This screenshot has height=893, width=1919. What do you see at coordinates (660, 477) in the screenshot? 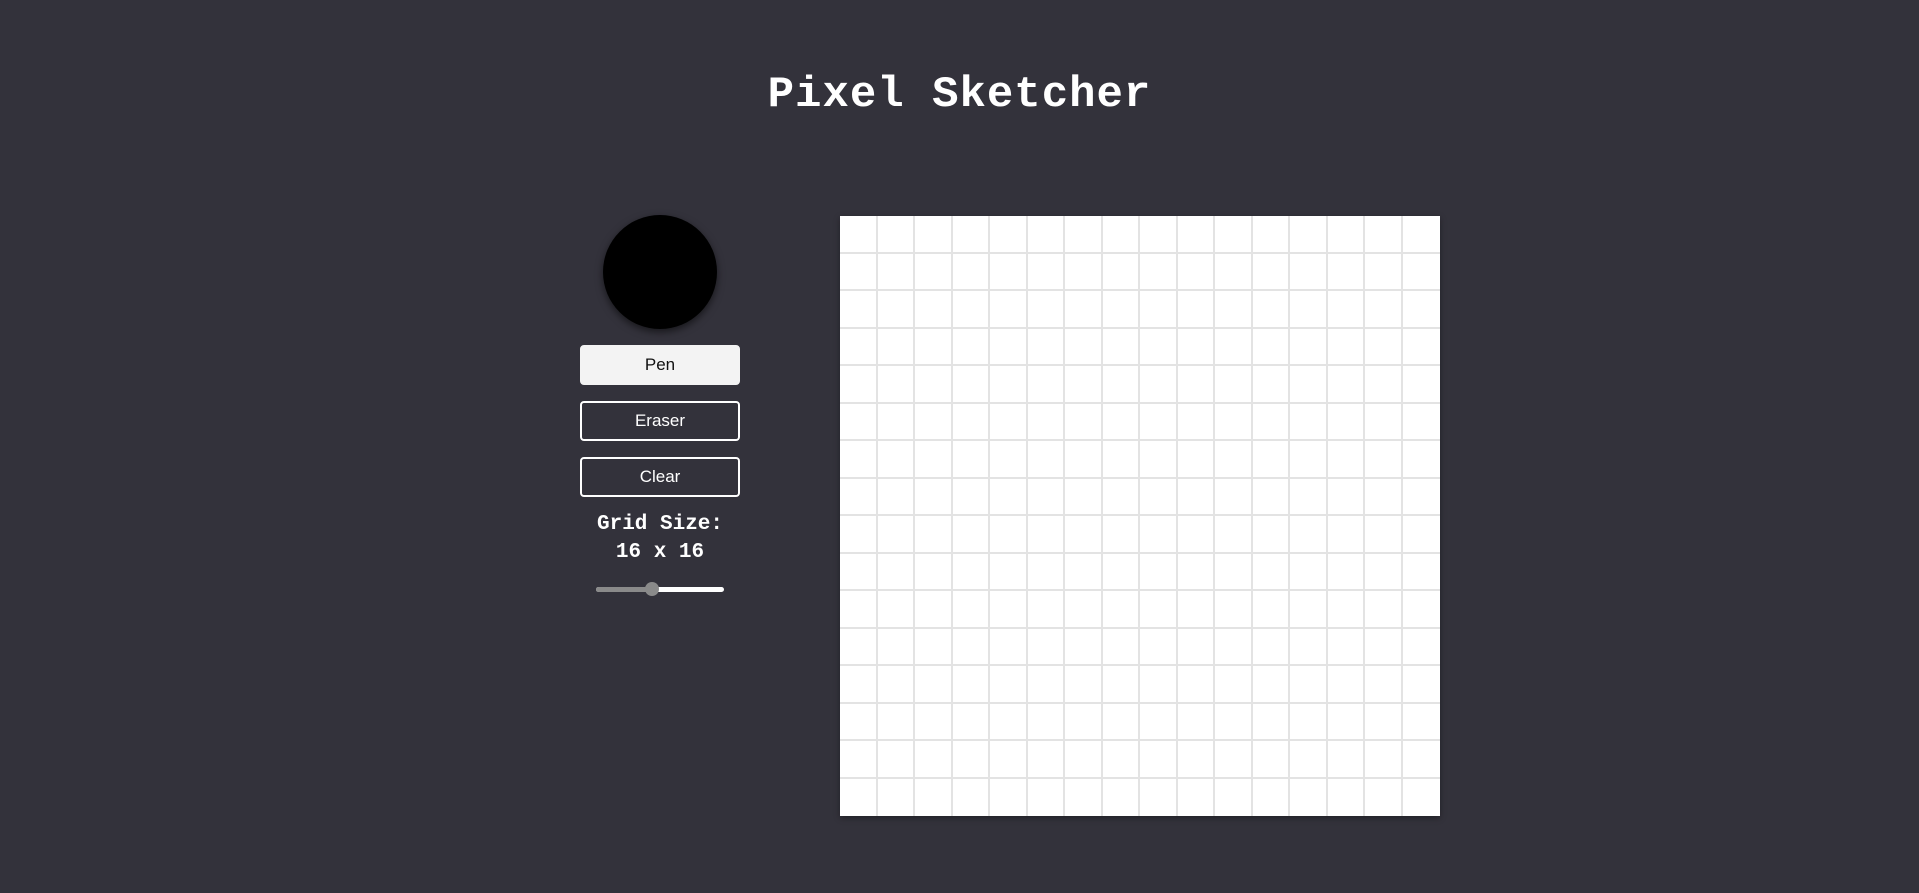
I see `clear-button: Clear` at bounding box center [660, 477].